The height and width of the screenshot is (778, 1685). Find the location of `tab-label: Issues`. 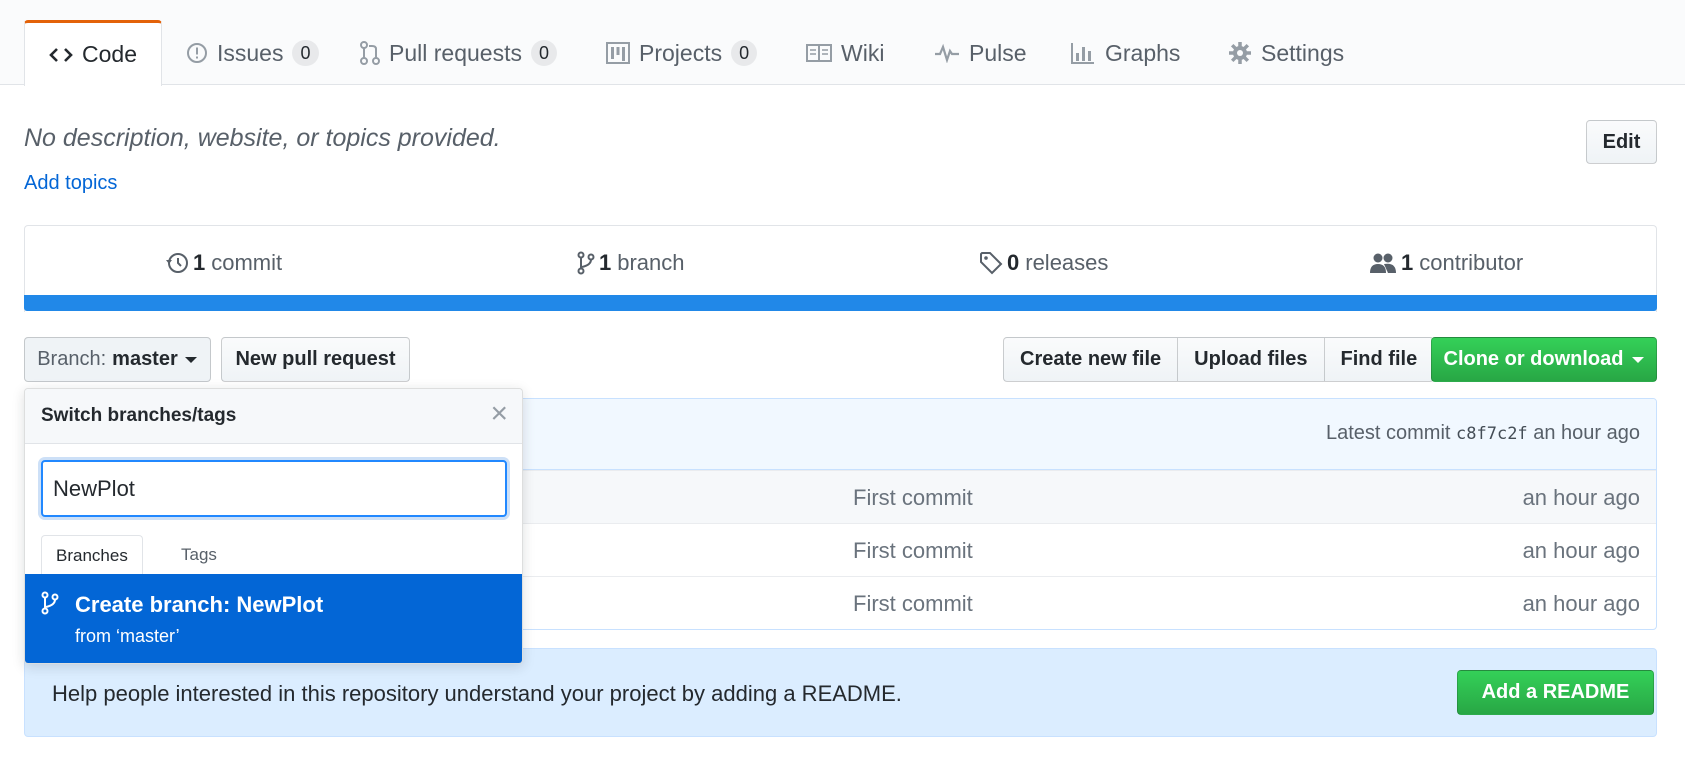

tab-label: Issues is located at coordinates (250, 52).